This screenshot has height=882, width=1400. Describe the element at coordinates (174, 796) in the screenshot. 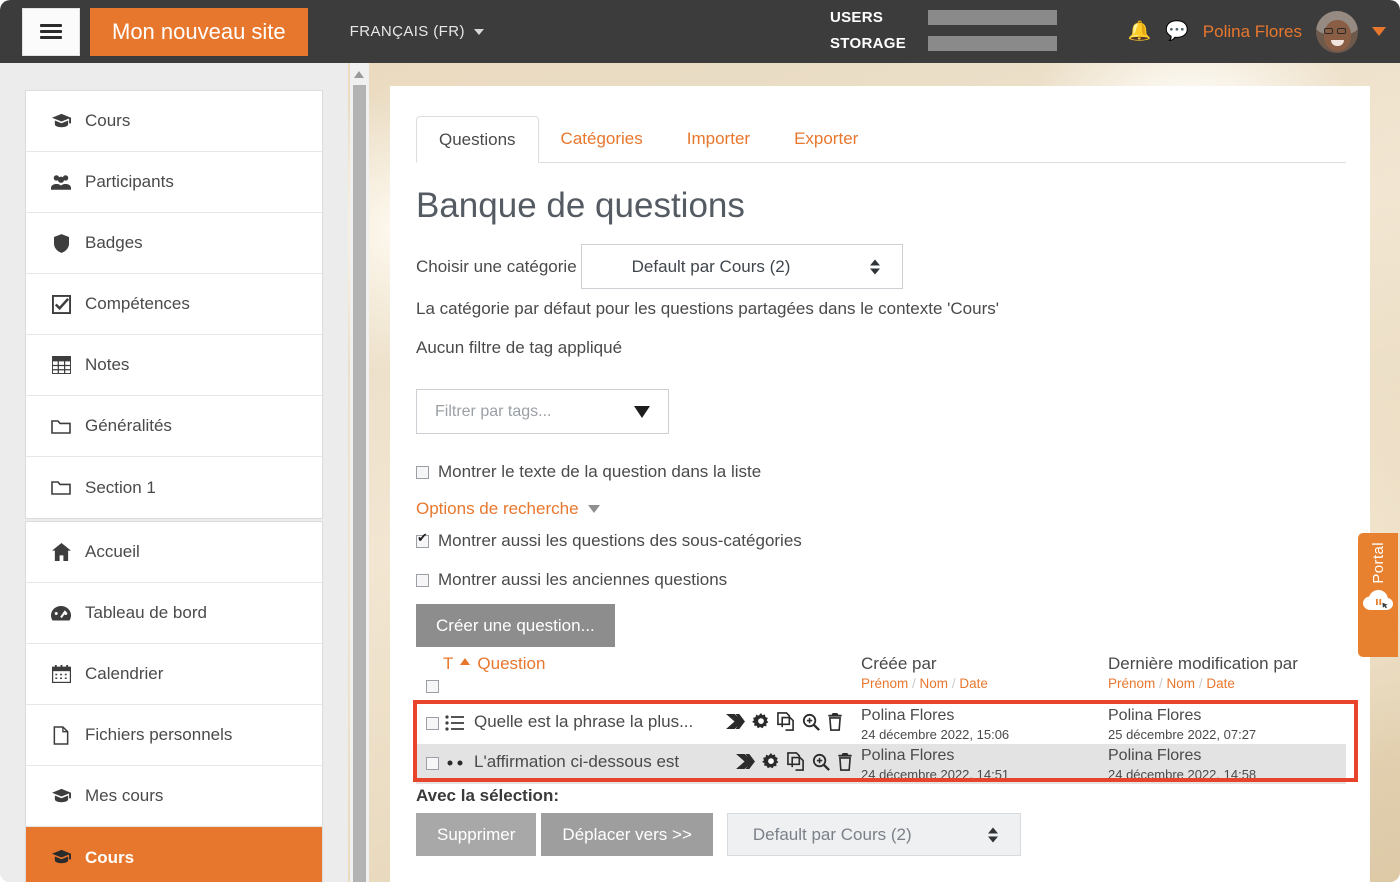

I see `sidebar-item-mes-cours: Mes cours` at that location.